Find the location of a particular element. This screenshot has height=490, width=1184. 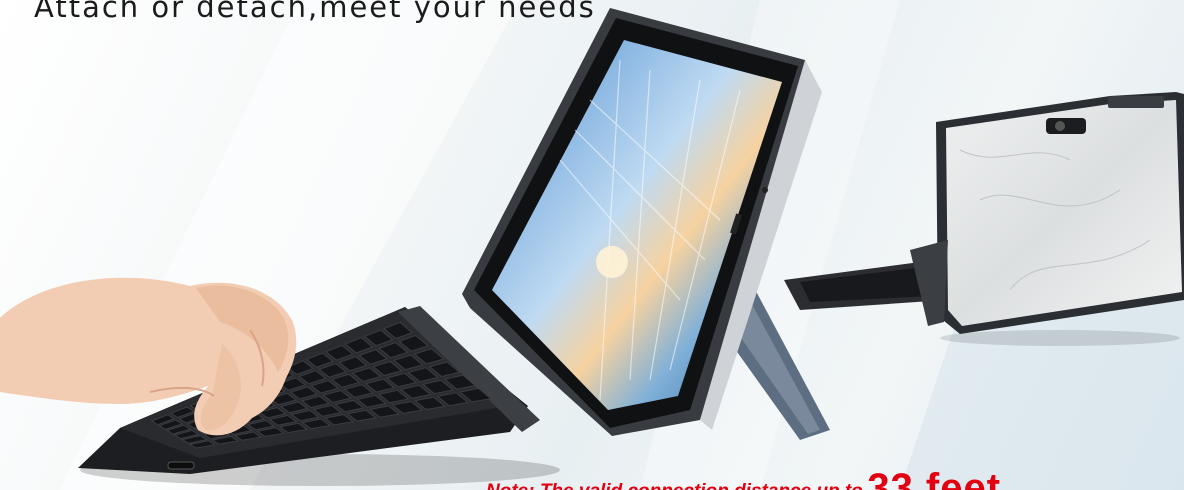

tablet-icon is located at coordinates (1047, 219).